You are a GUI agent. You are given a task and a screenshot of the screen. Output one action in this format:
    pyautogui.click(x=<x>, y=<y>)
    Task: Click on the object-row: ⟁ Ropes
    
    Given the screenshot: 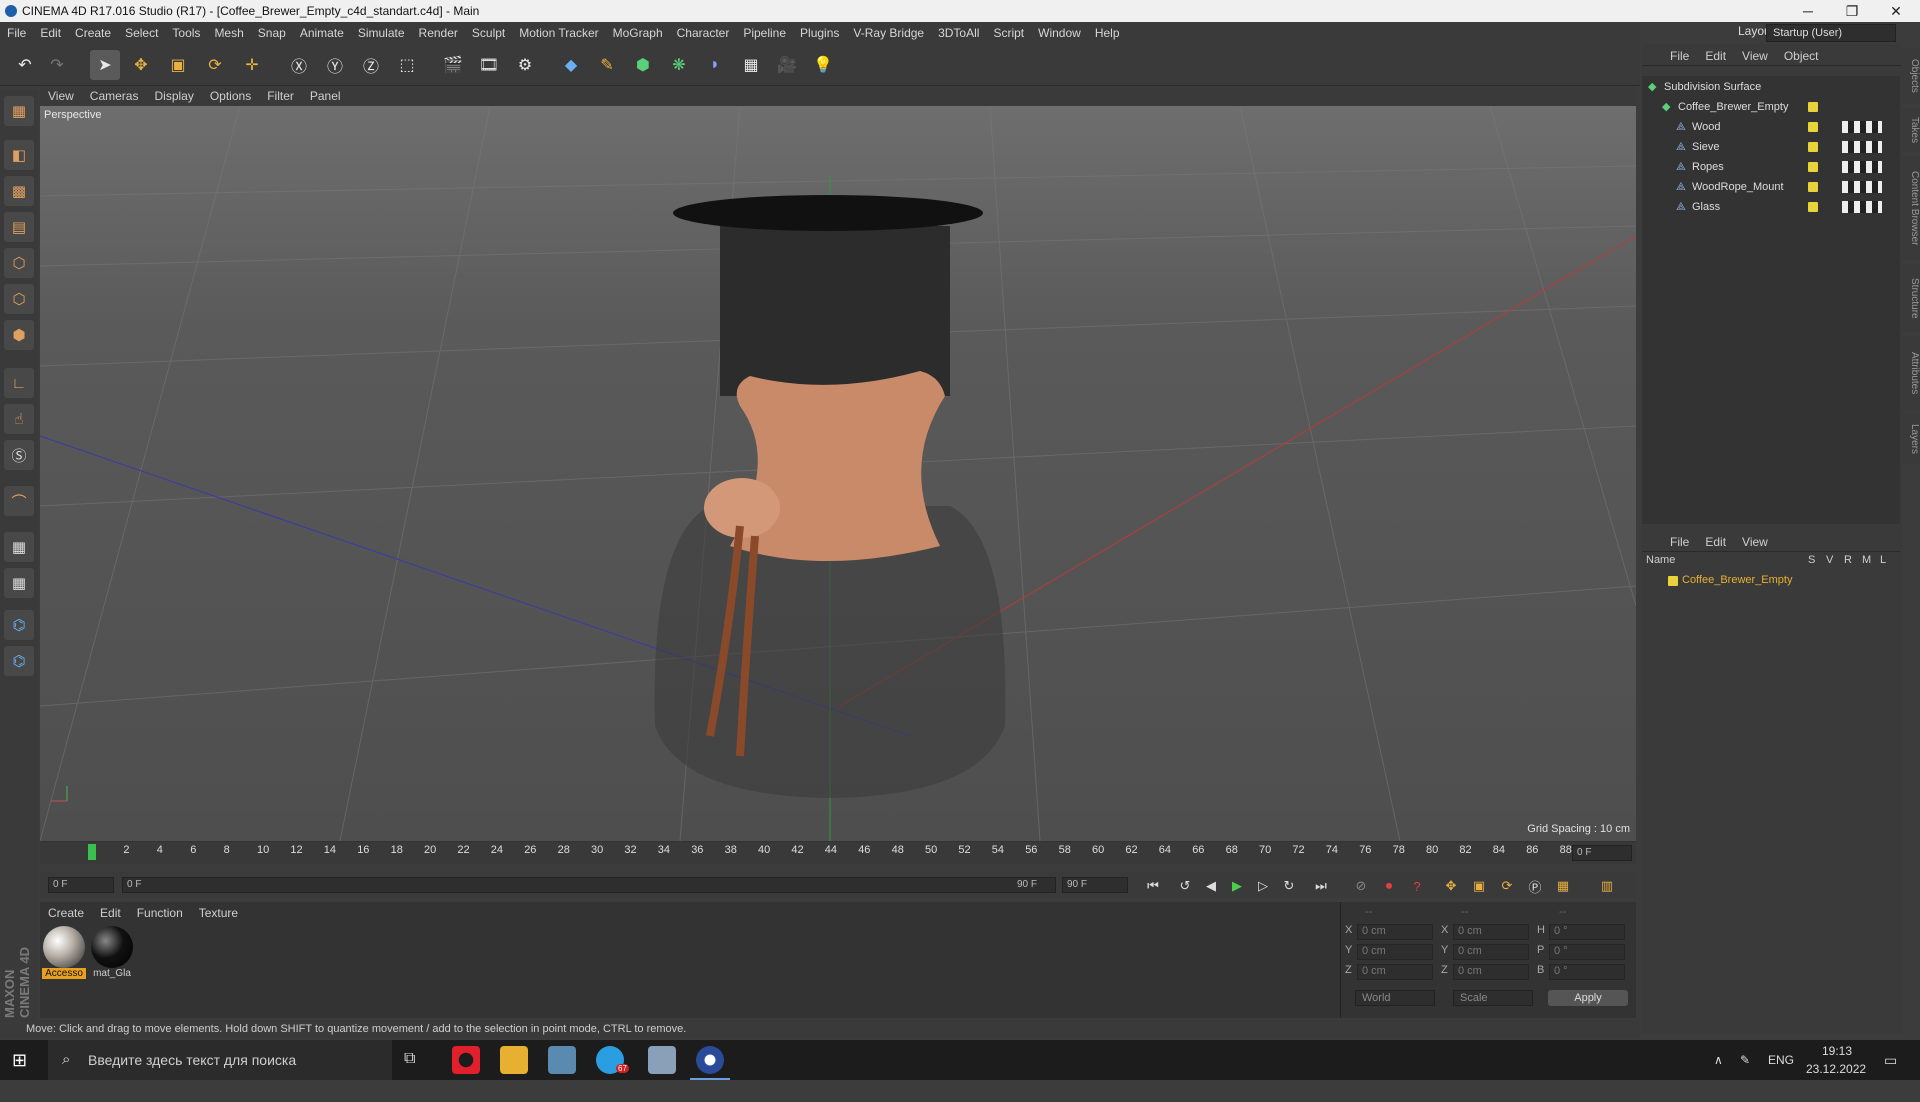 What is the action you would take?
    pyautogui.click(x=1762, y=167)
    